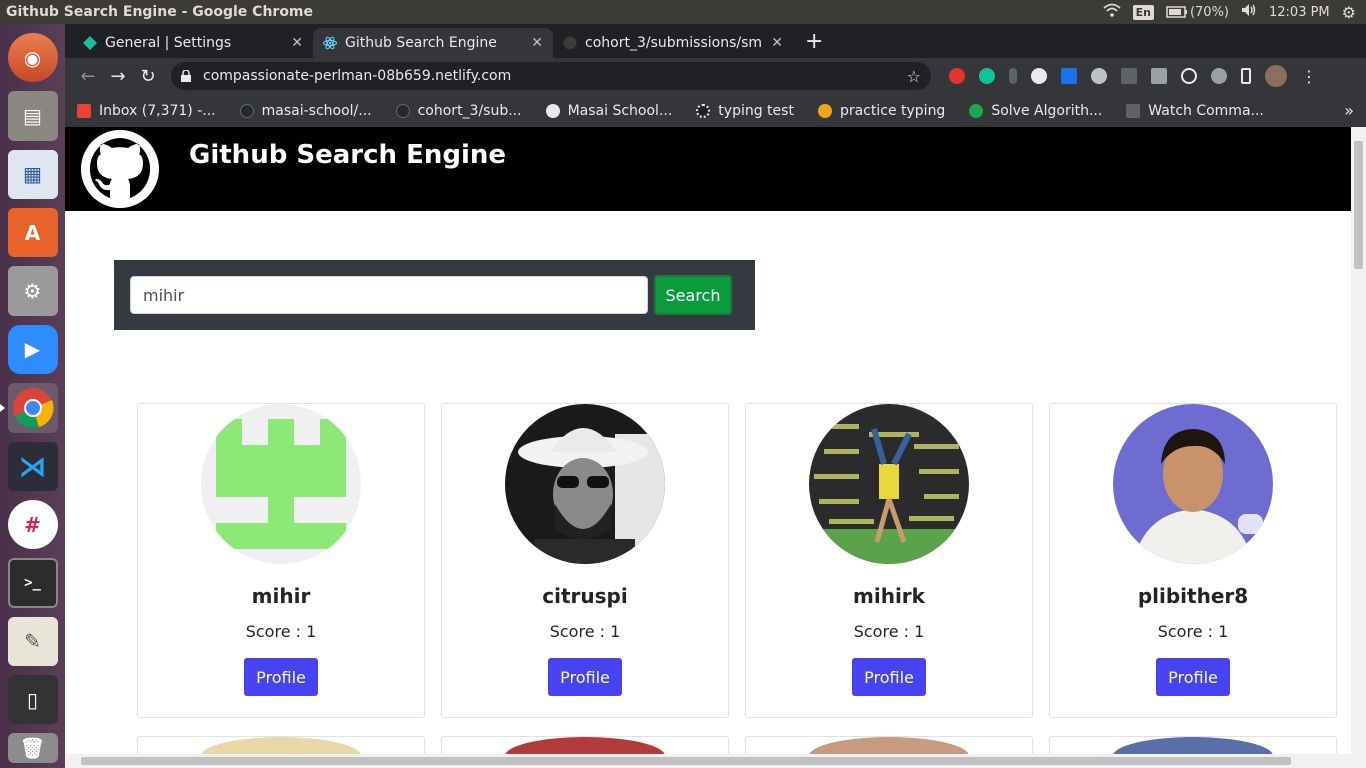 Image resolution: width=1366 pixels, height=768 pixels. I want to click on phone-ext-icon, so click(1246, 76).